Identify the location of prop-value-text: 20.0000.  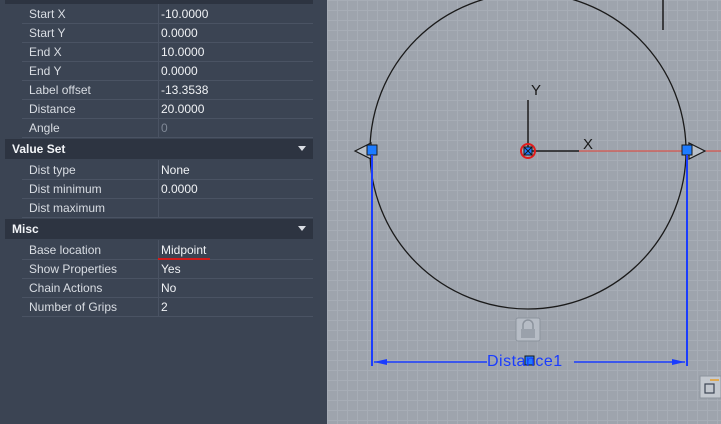
(183, 109).